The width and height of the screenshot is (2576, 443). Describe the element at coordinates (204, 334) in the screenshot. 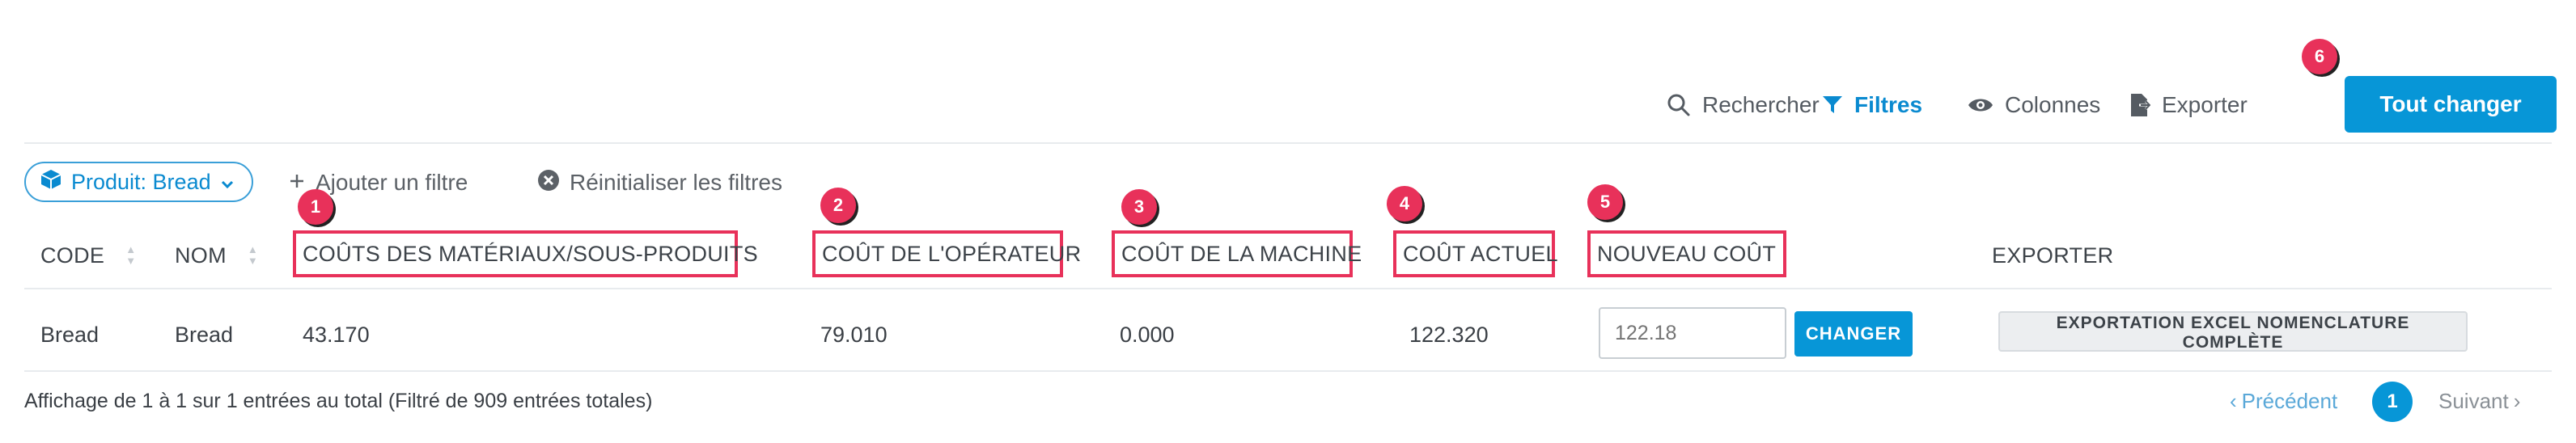

I see `cell-name: Bread` at that location.